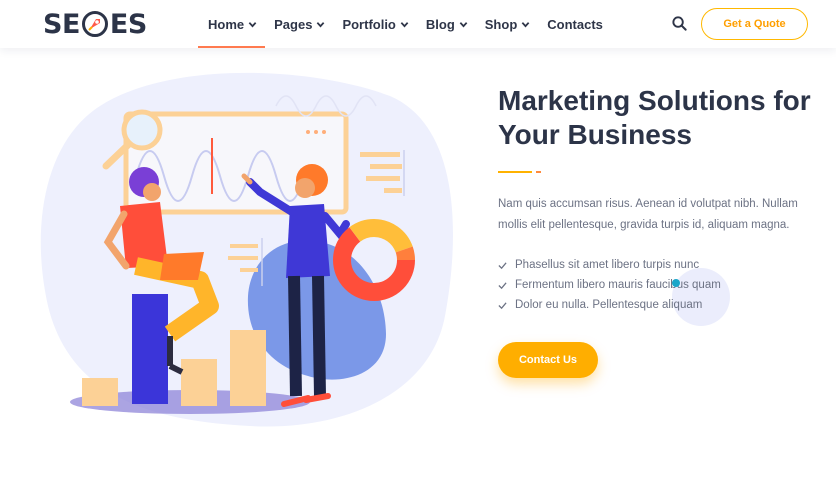 This screenshot has height=484, width=836. I want to click on logo-text-left: SE, so click(61, 24).